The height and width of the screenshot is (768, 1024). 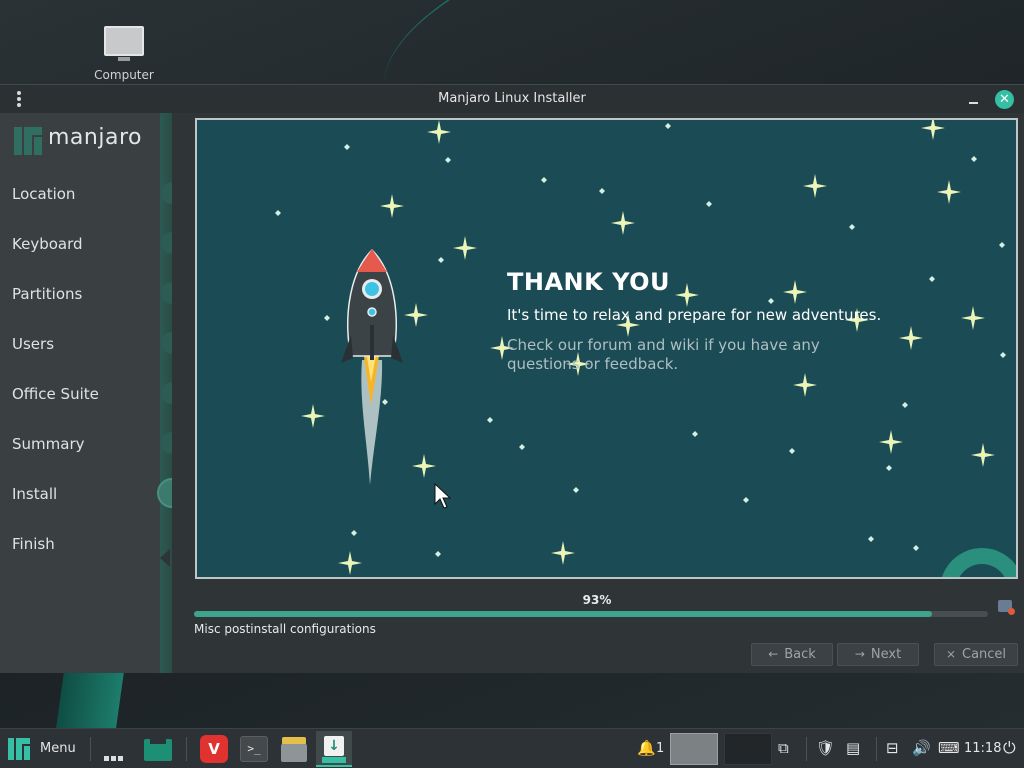 I want to click on file-manager-icon, so click(x=294, y=749).